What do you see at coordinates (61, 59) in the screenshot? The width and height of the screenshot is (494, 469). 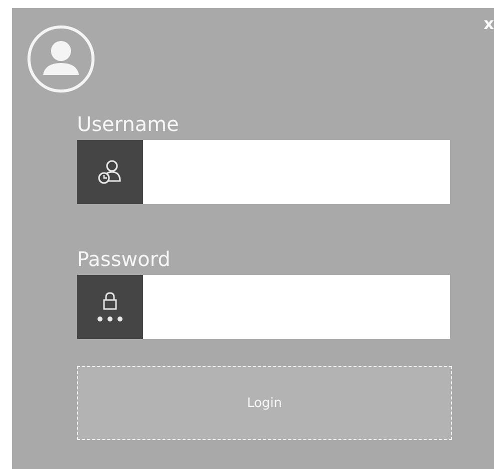 I see `avatar-icon` at bounding box center [61, 59].